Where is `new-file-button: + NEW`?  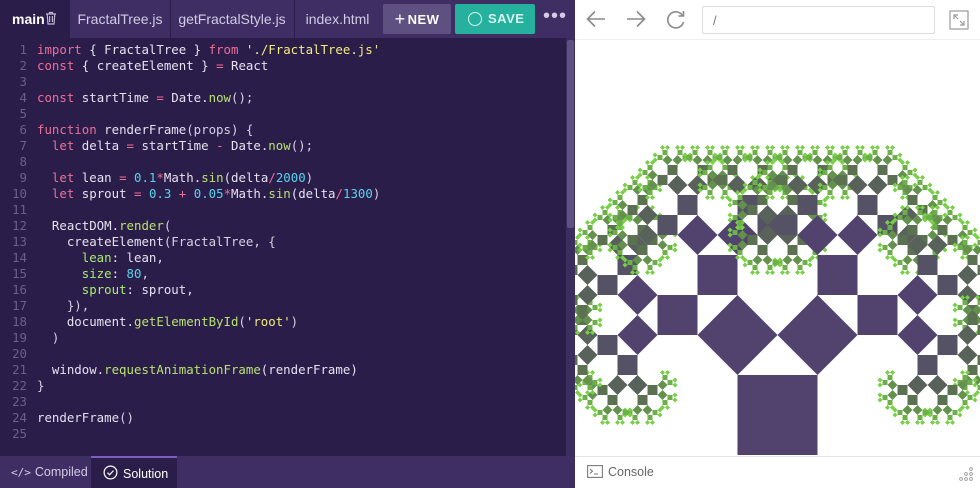
new-file-button: + NEW is located at coordinates (417, 19).